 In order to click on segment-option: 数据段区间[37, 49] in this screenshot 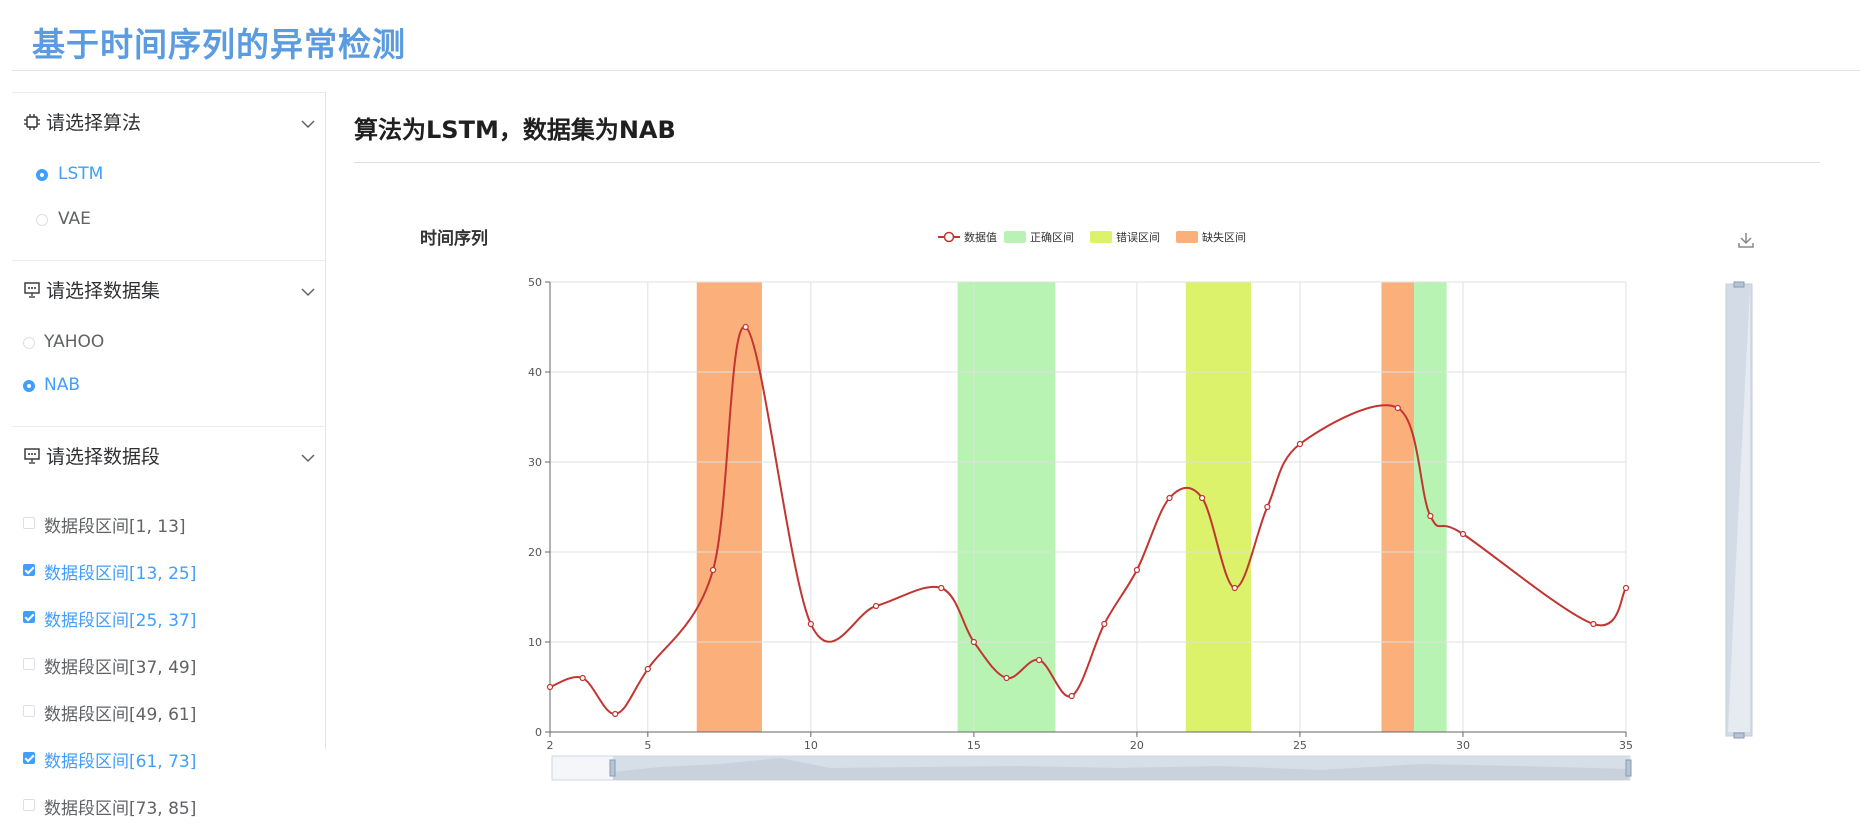, I will do `click(168, 663)`.